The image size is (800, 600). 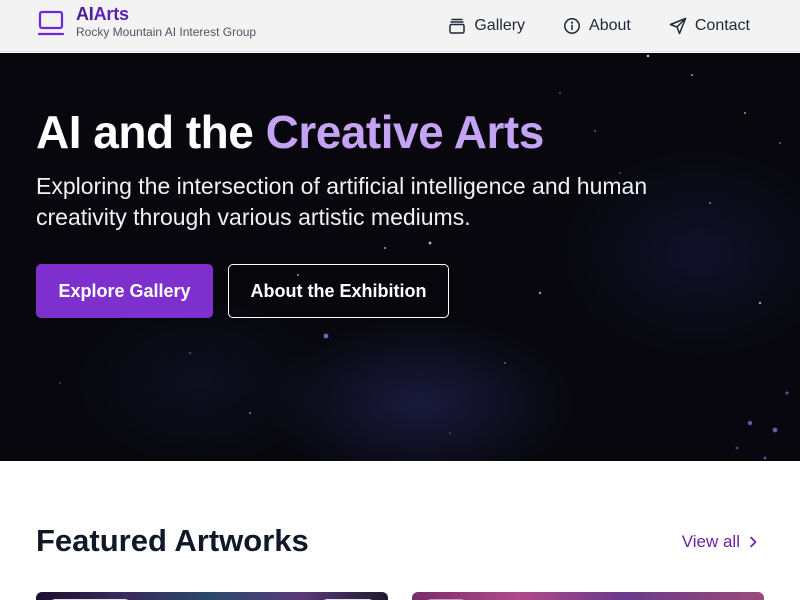 I want to click on info-icon, so click(x=572, y=26).